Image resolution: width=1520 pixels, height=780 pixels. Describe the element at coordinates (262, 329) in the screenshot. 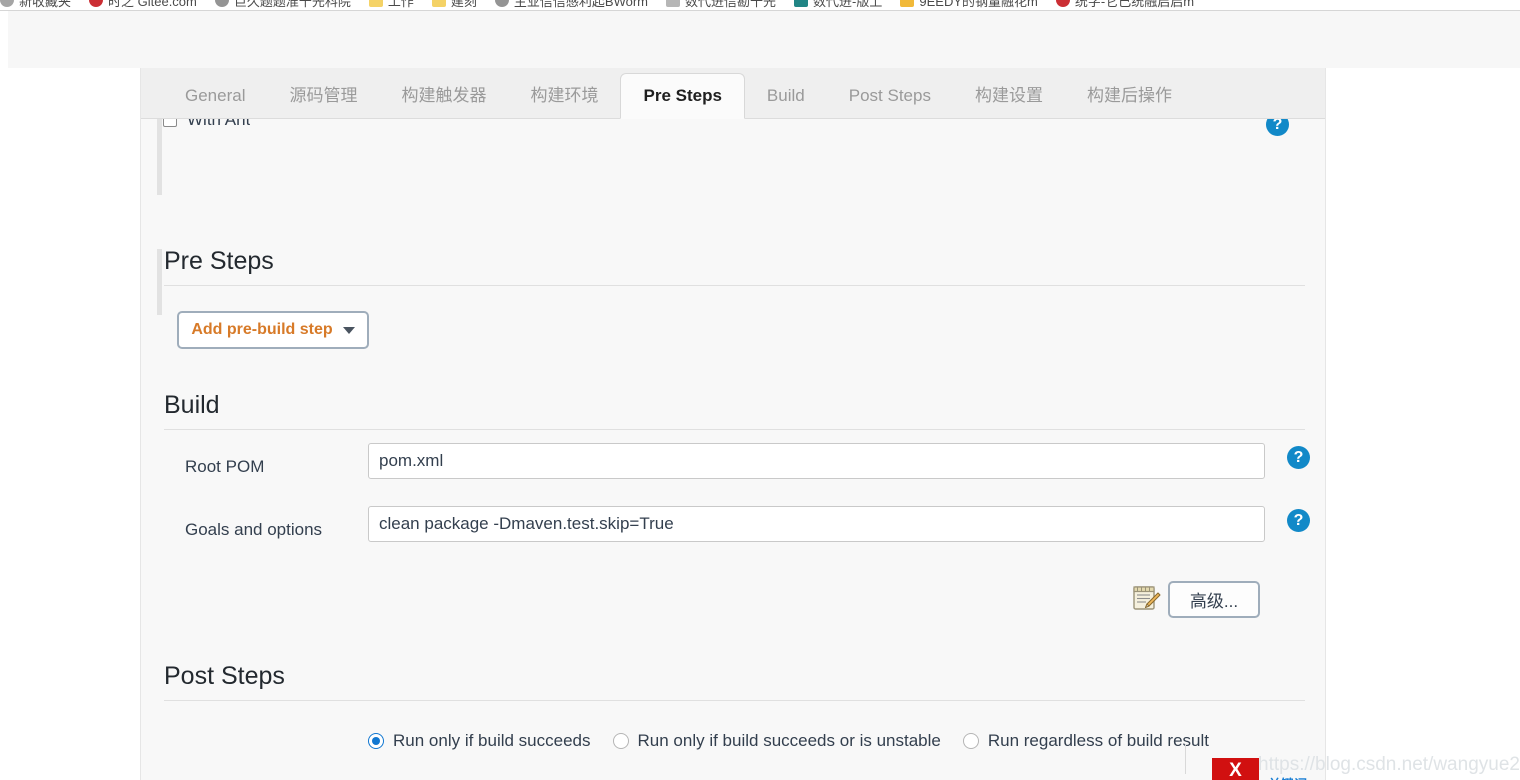

I see `add-pre-build-step-label: Add pre-build step` at that location.